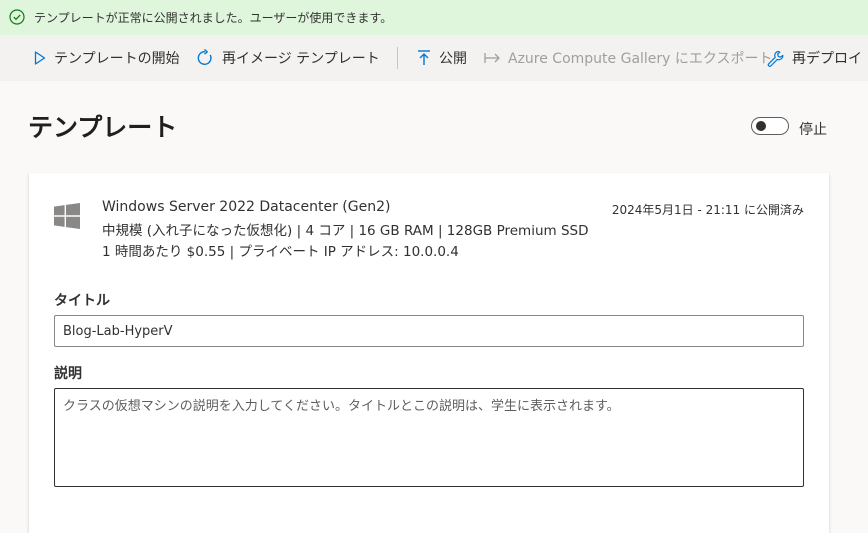 This screenshot has height=533, width=868. I want to click on windows-logo-icon, so click(67, 216).